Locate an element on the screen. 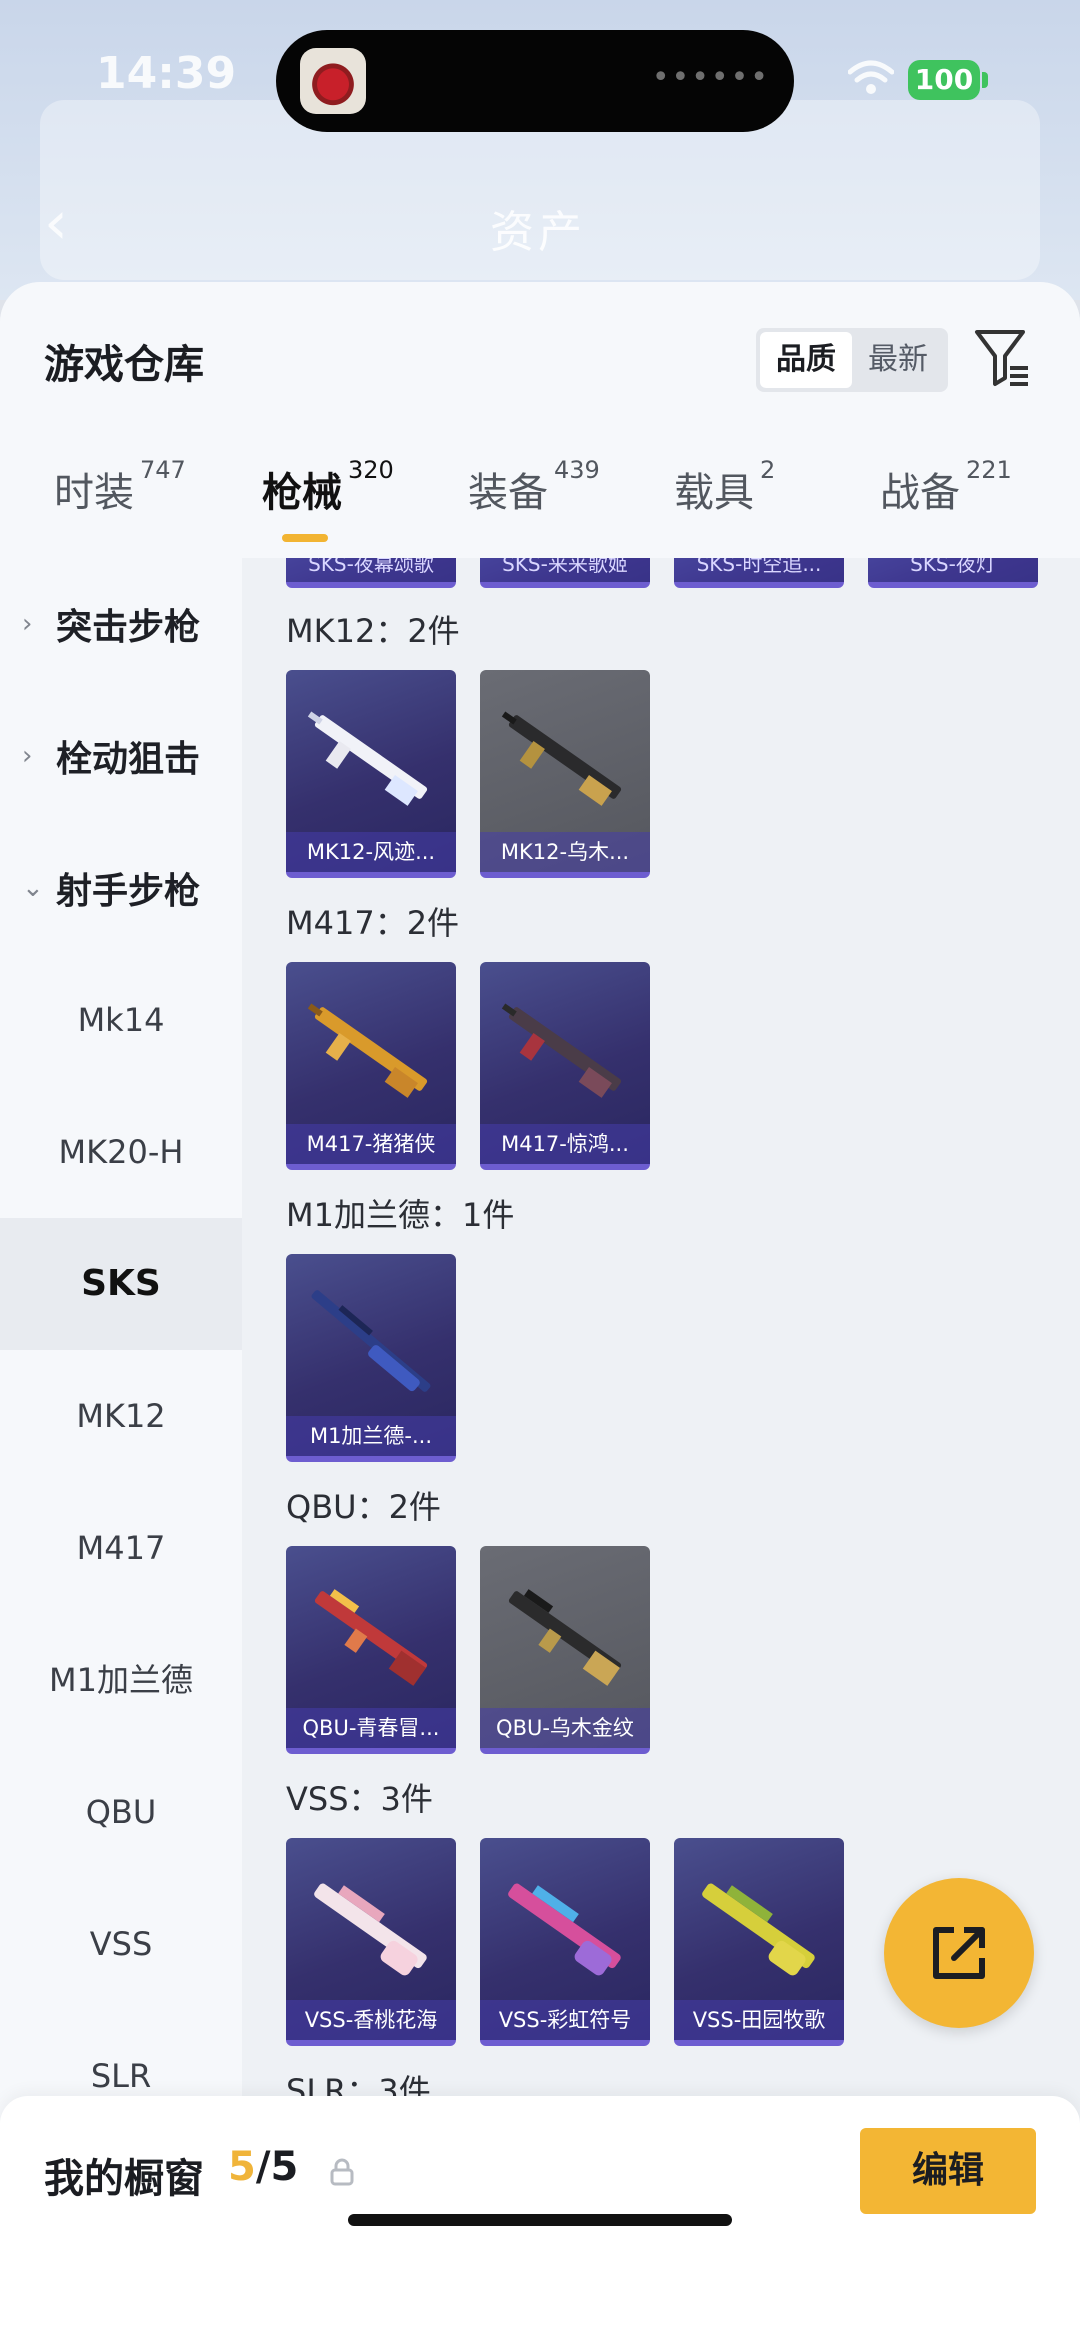  battery-tip is located at coordinates (985, 80).